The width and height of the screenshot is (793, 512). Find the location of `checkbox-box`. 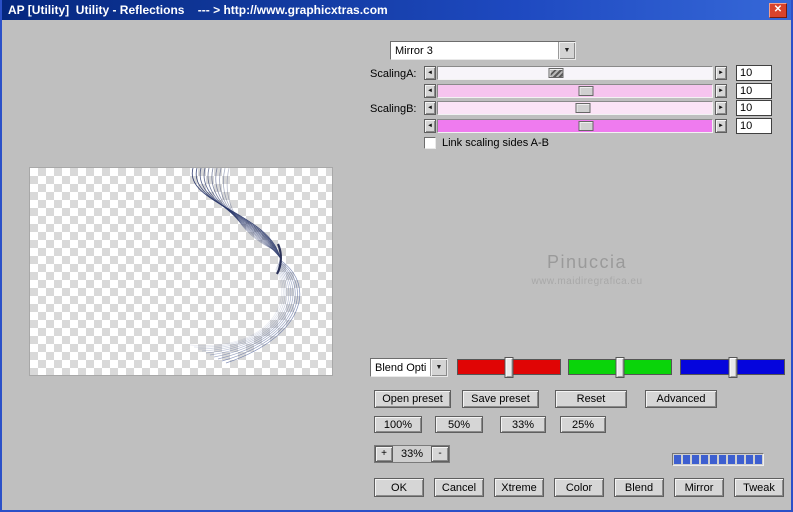

checkbox-box is located at coordinates (430, 143).